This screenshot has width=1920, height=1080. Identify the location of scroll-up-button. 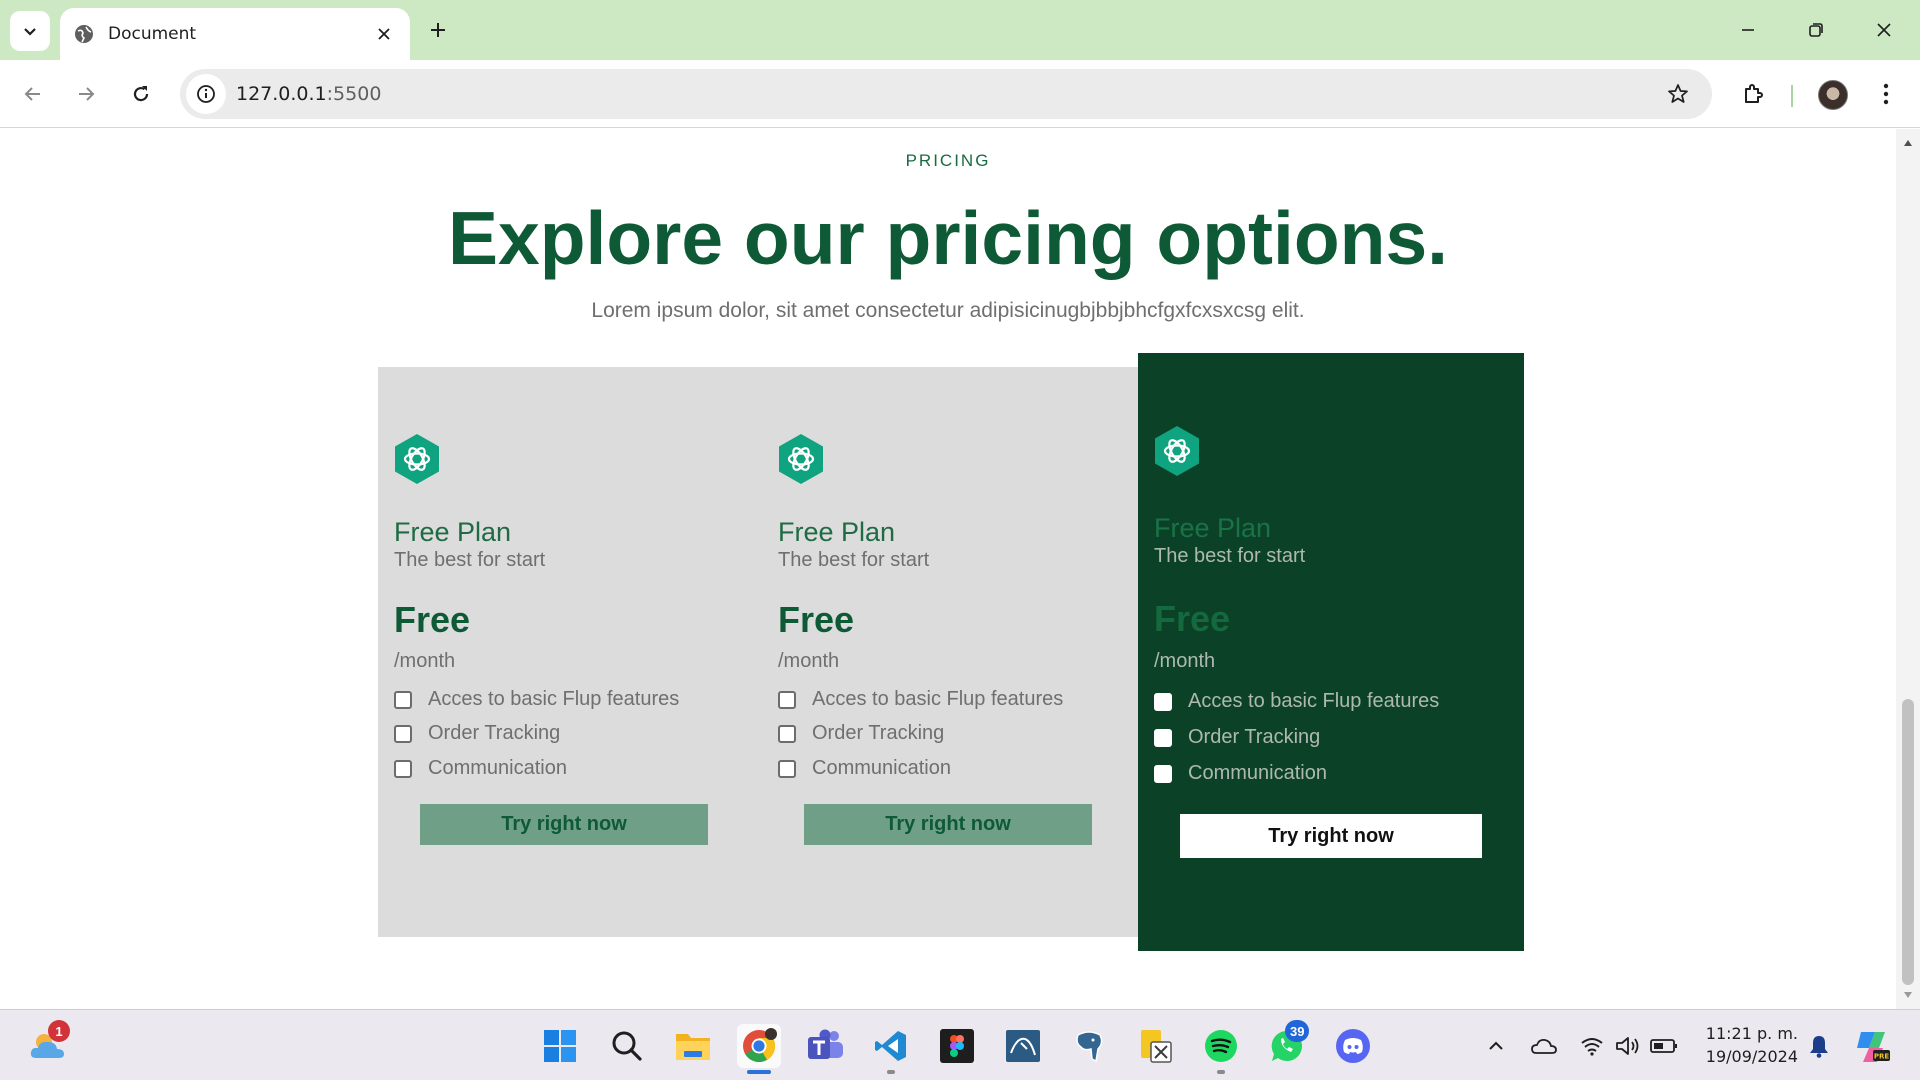
(1908, 143).